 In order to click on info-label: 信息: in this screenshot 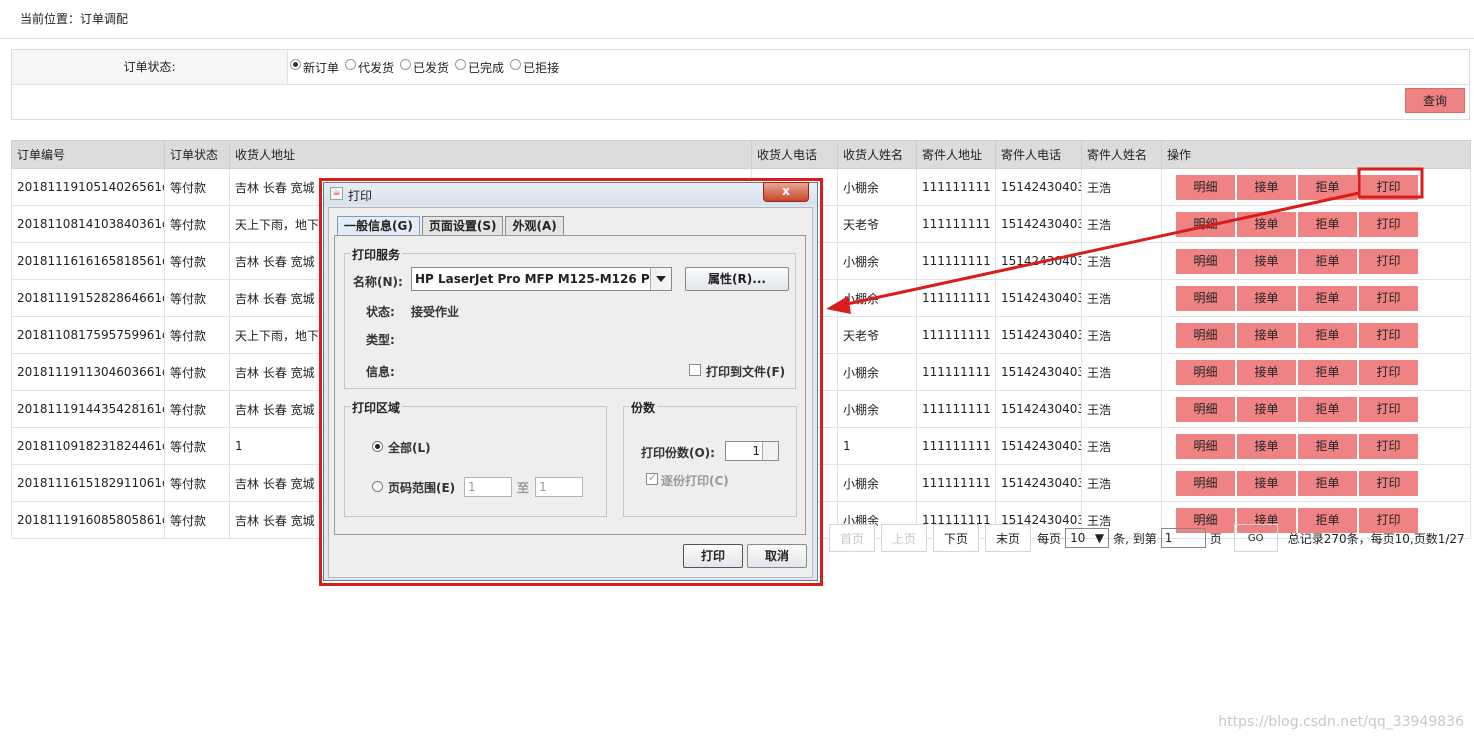, I will do `click(380, 372)`.